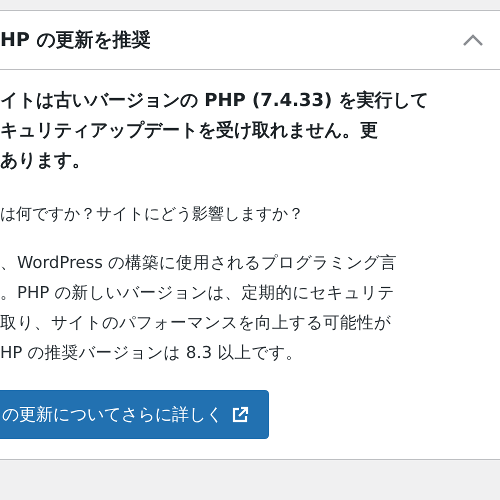 This screenshot has width=500, height=500. What do you see at coordinates (473, 40) in the screenshot?
I see `chevron-up-icon` at bounding box center [473, 40].